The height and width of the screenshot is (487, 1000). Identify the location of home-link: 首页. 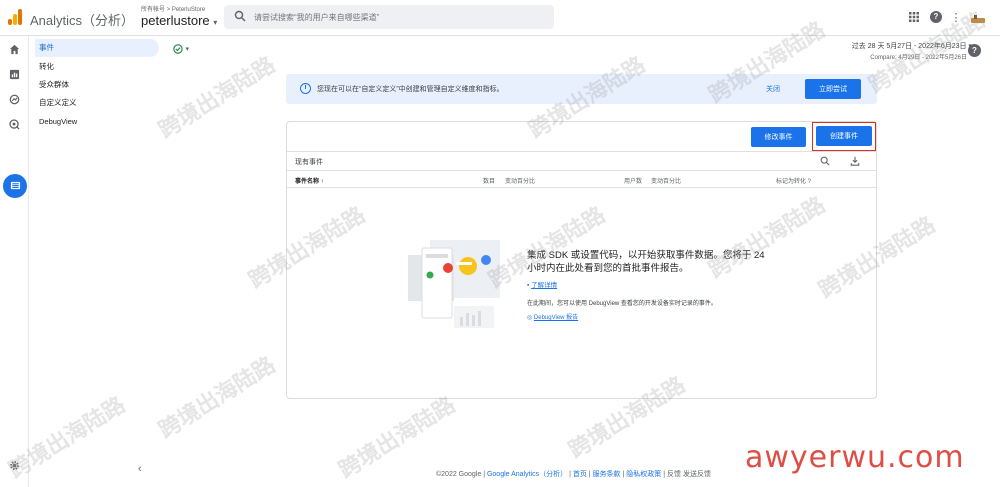
(580, 474).